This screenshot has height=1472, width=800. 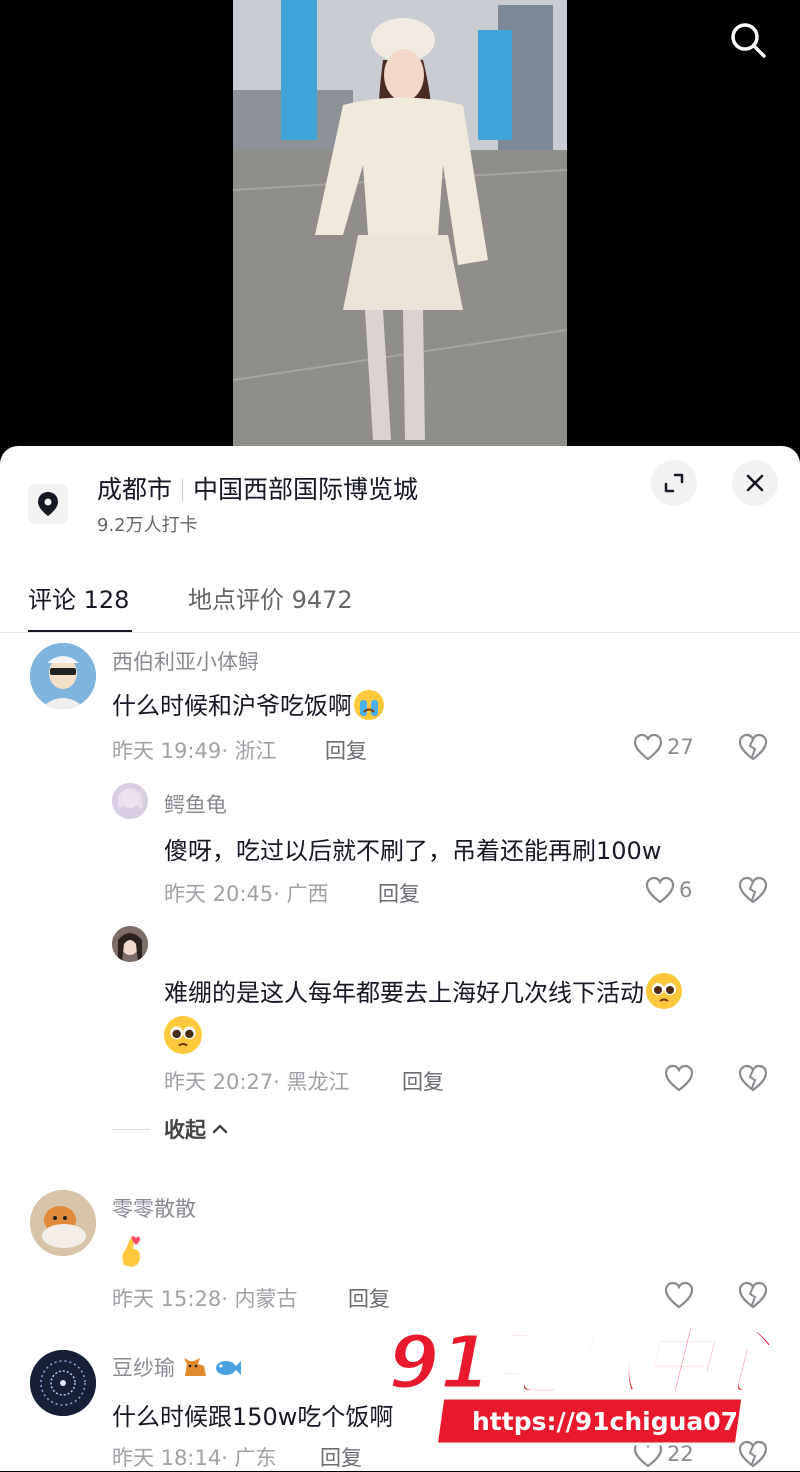 I want to click on comment-username: 零零散散, so click(x=154, y=1208).